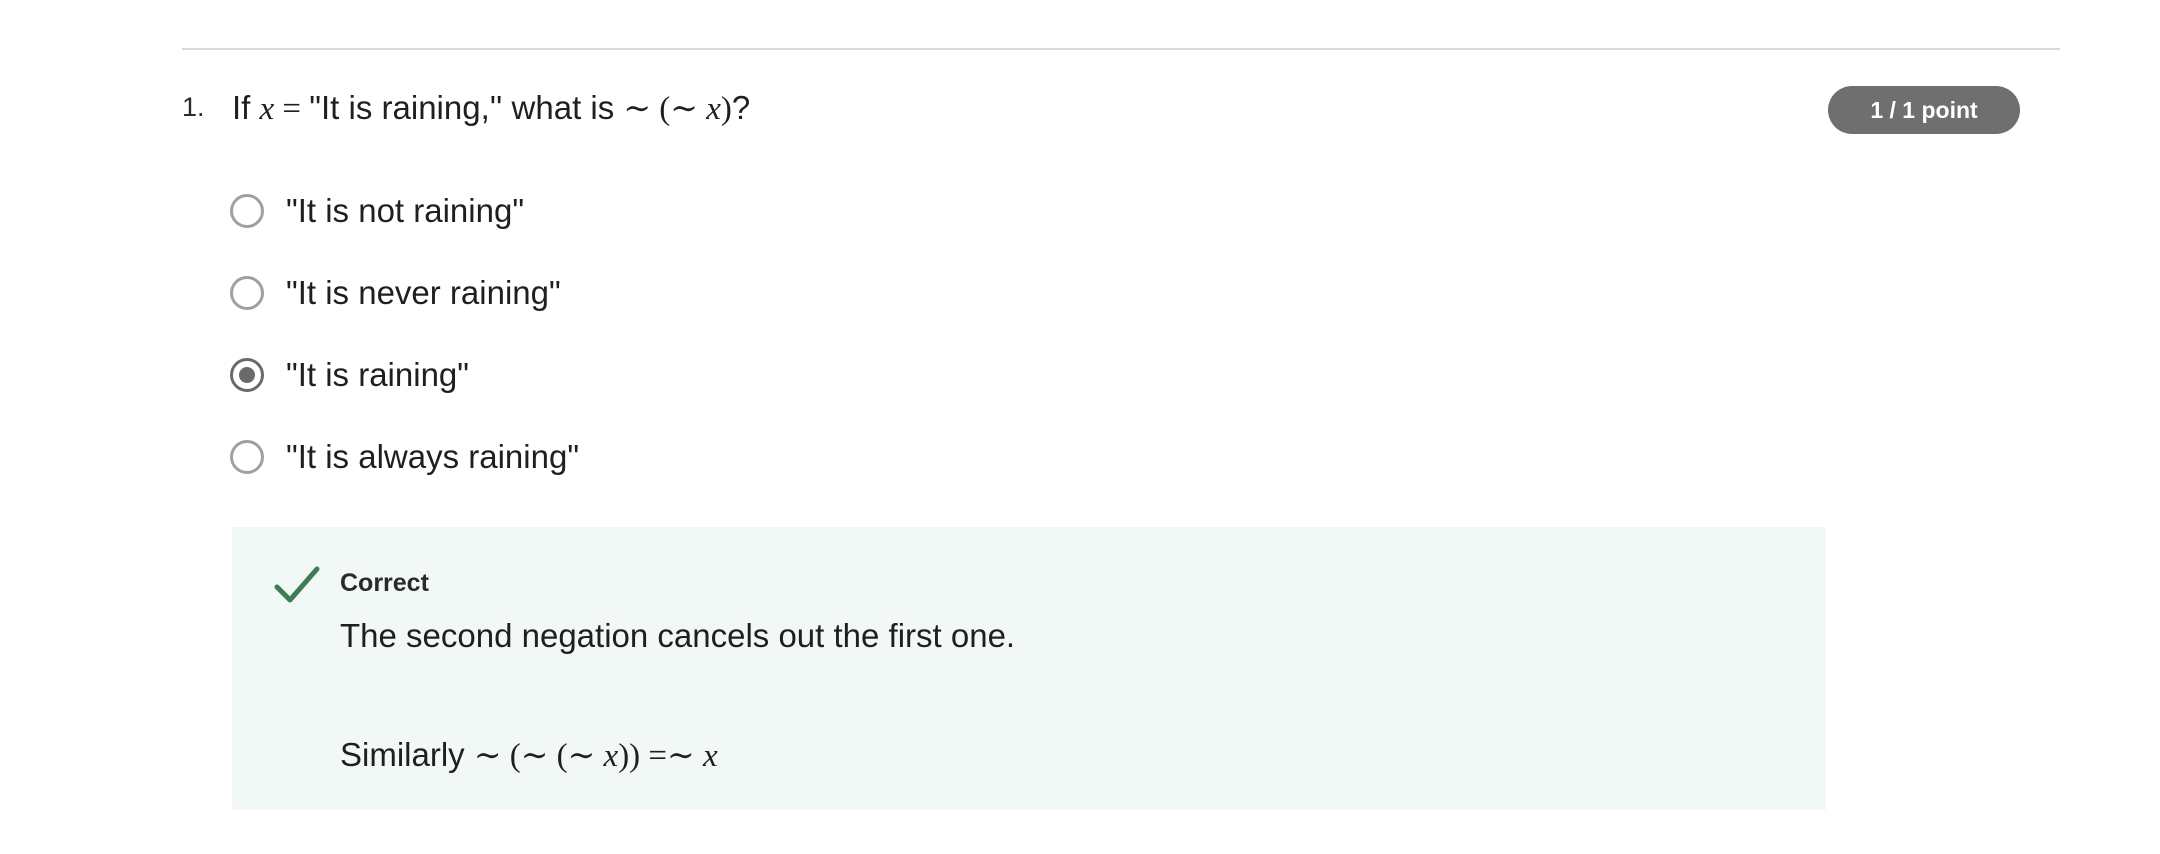 The width and height of the screenshot is (2160, 854). Describe the element at coordinates (713, 109) in the screenshot. I see `question-expression-variable: x` at that location.